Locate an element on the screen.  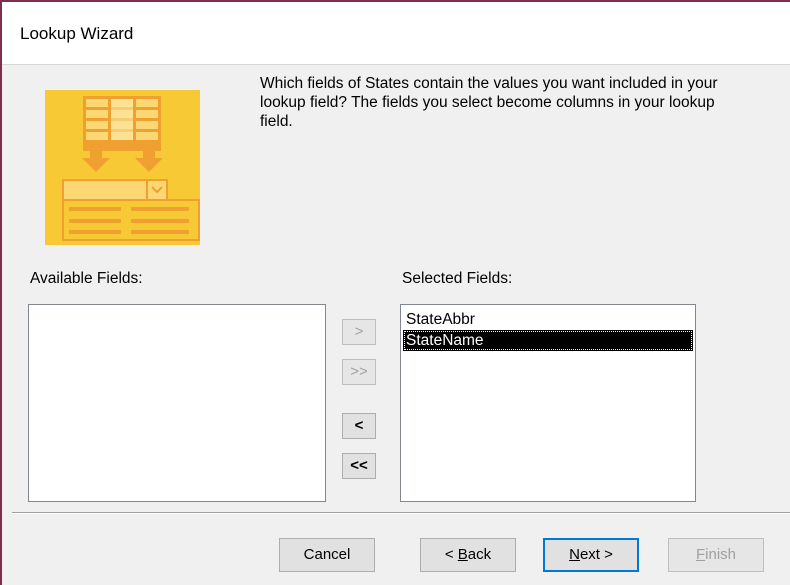
available-fields-list is located at coordinates (177, 403).